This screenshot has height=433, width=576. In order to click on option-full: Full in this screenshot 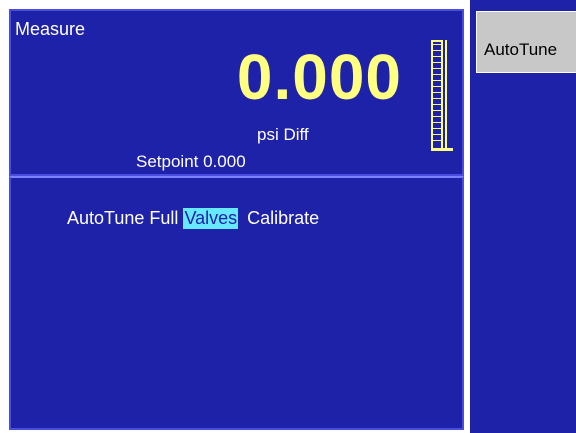, I will do `click(163, 218)`.